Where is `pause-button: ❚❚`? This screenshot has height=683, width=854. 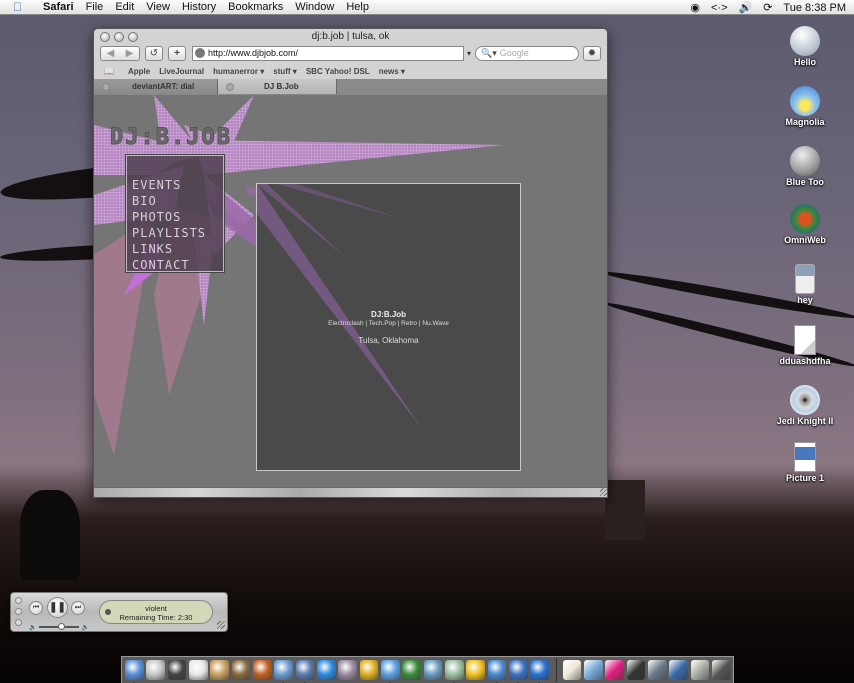
pause-button: ❚❚ is located at coordinates (57, 607).